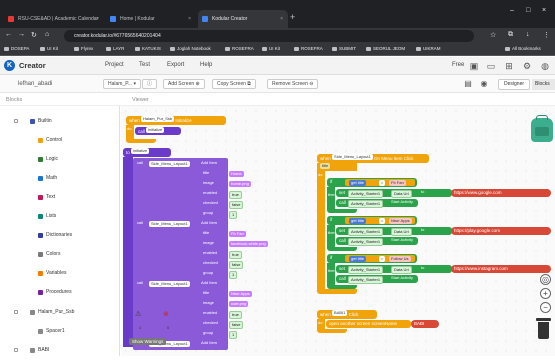 The width and height of the screenshot is (555, 360). What do you see at coordinates (114, 65) in the screenshot?
I see `menu-project: Project` at bounding box center [114, 65].